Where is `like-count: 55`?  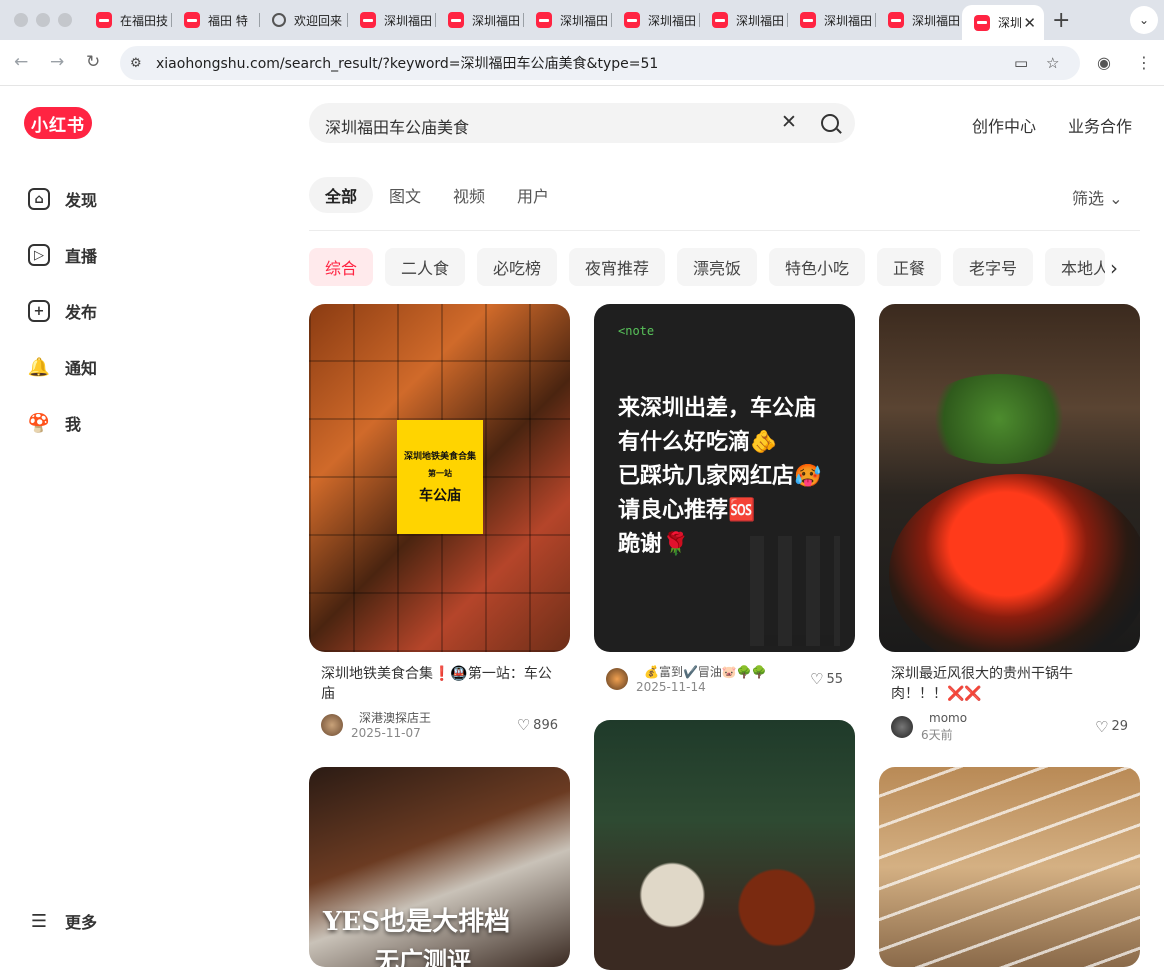 like-count: 55 is located at coordinates (834, 679).